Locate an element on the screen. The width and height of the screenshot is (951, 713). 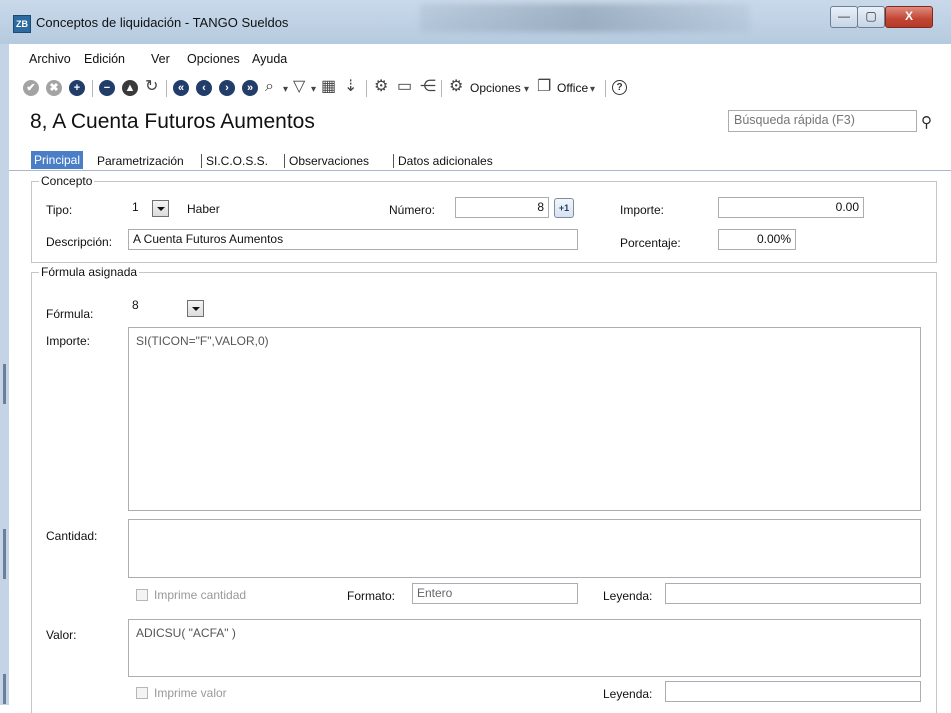
formula-legend: Fórmula asignada is located at coordinates (89, 272).